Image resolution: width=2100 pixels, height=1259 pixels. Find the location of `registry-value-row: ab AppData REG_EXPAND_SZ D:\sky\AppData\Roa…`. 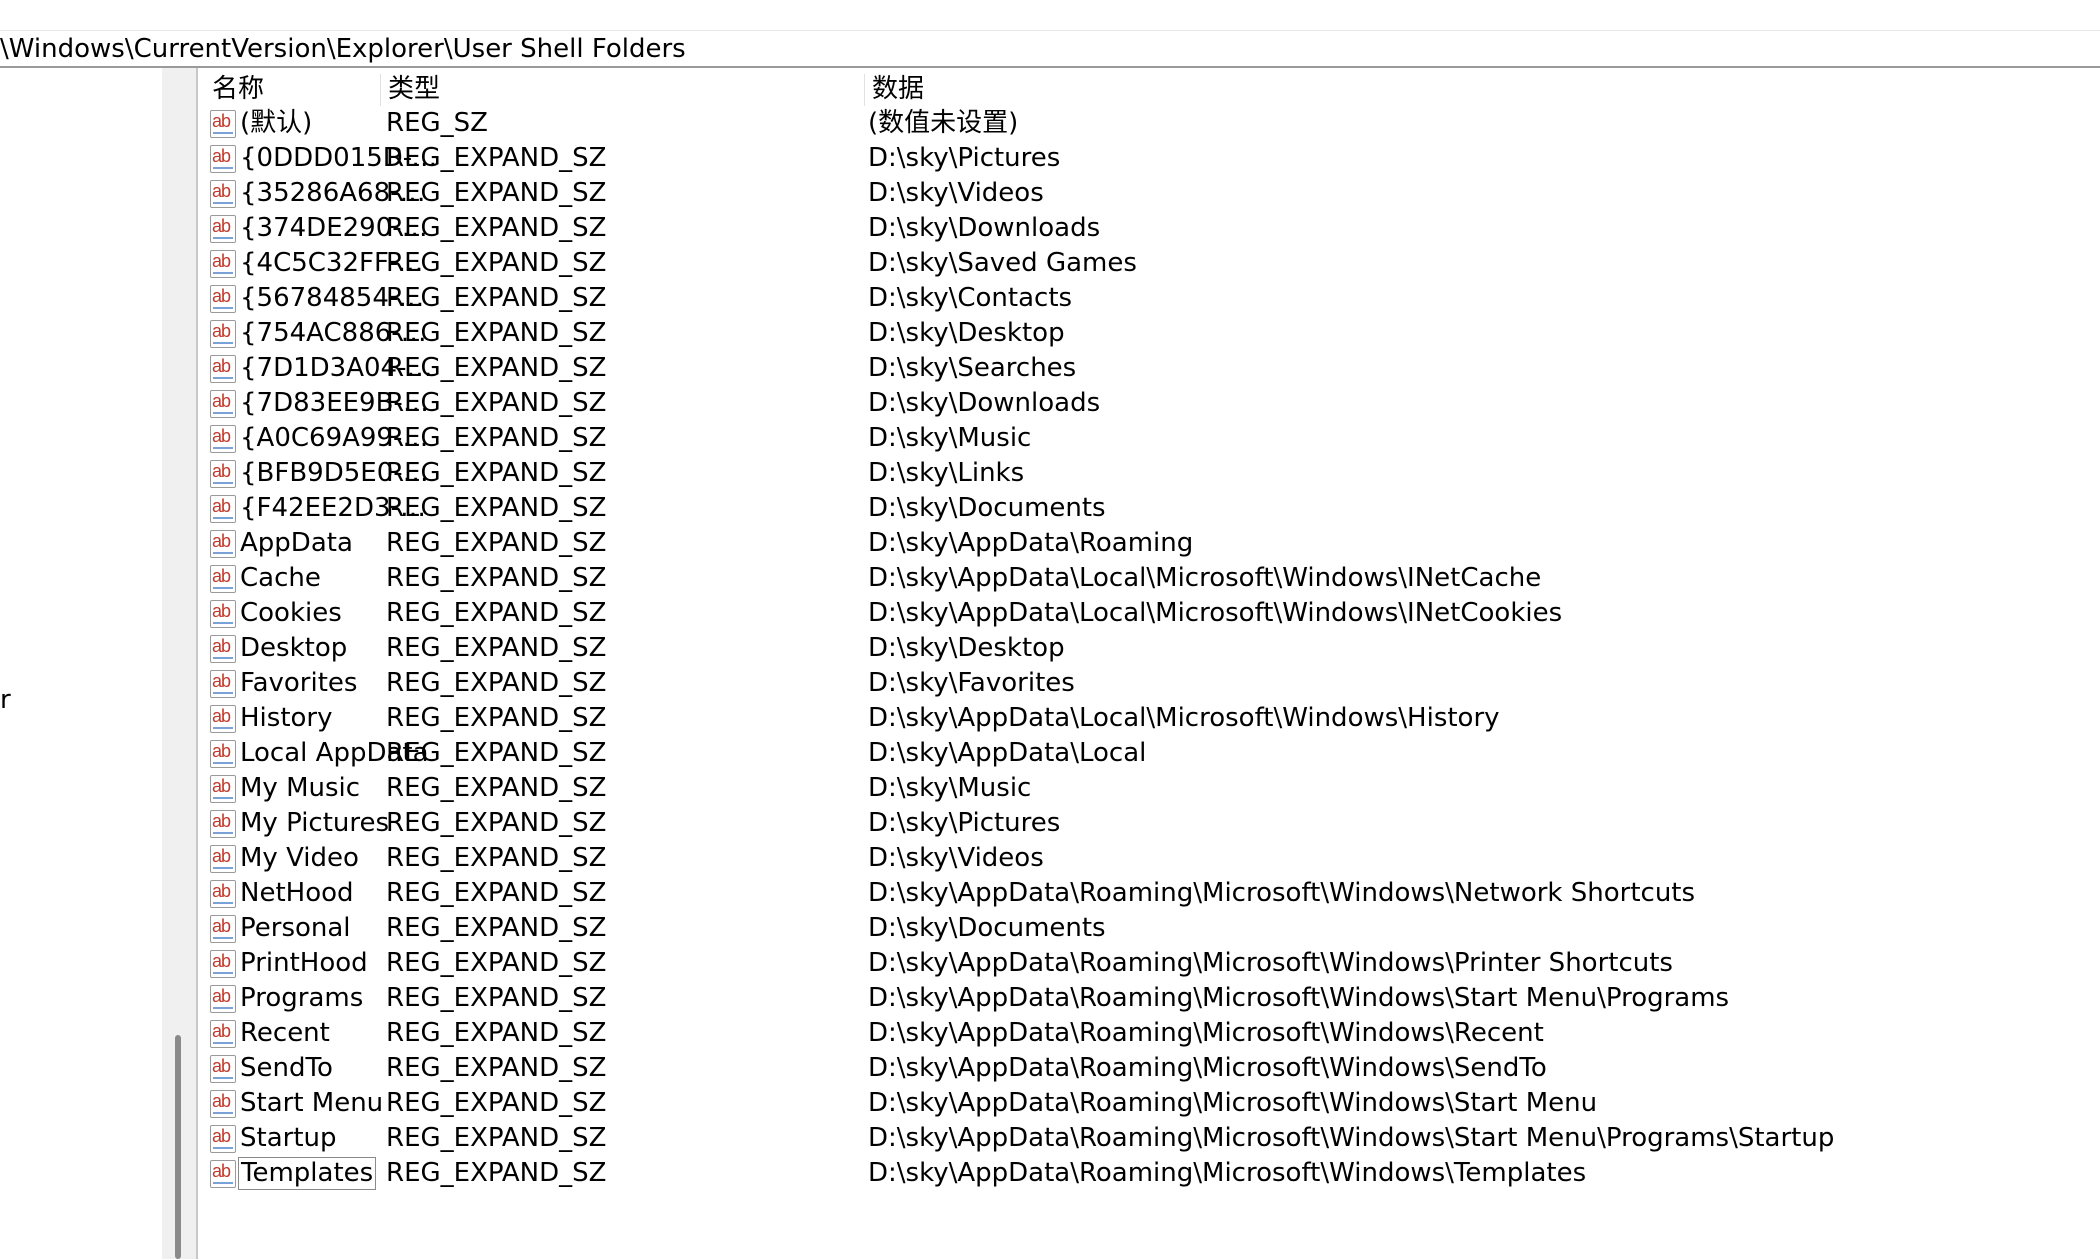

registry-value-row: ab AppData REG_EXPAND_SZ D:\sky\AppData\Roa… is located at coordinates (1152, 543).